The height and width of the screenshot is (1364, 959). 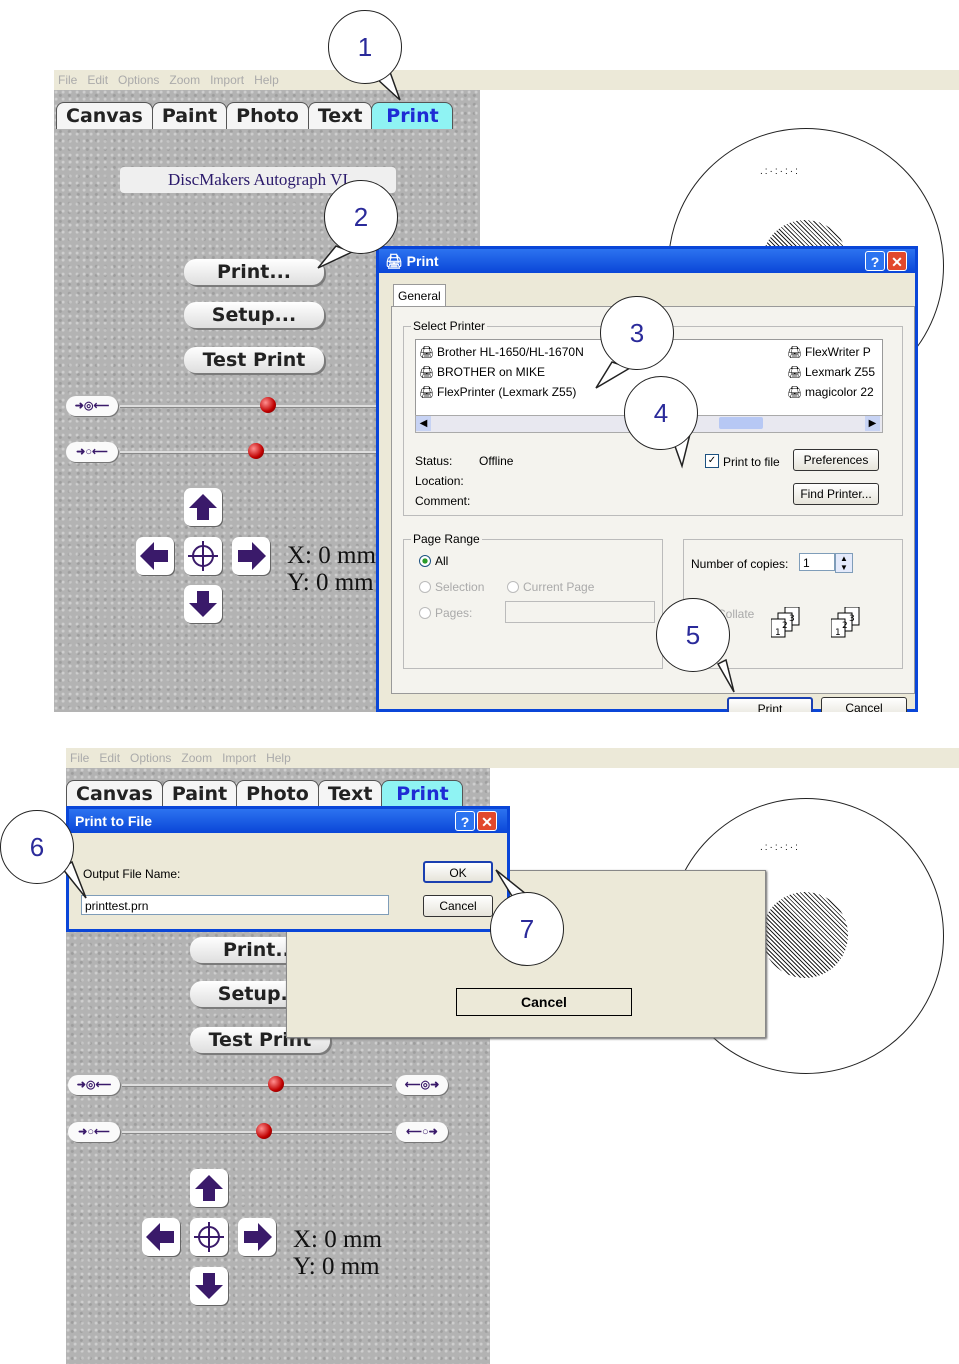 What do you see at coordinates (510, 352) in the screenshot?
I see `printer-item: Brother HL-1650/HL-1670N` at bounding box center [510, 352].